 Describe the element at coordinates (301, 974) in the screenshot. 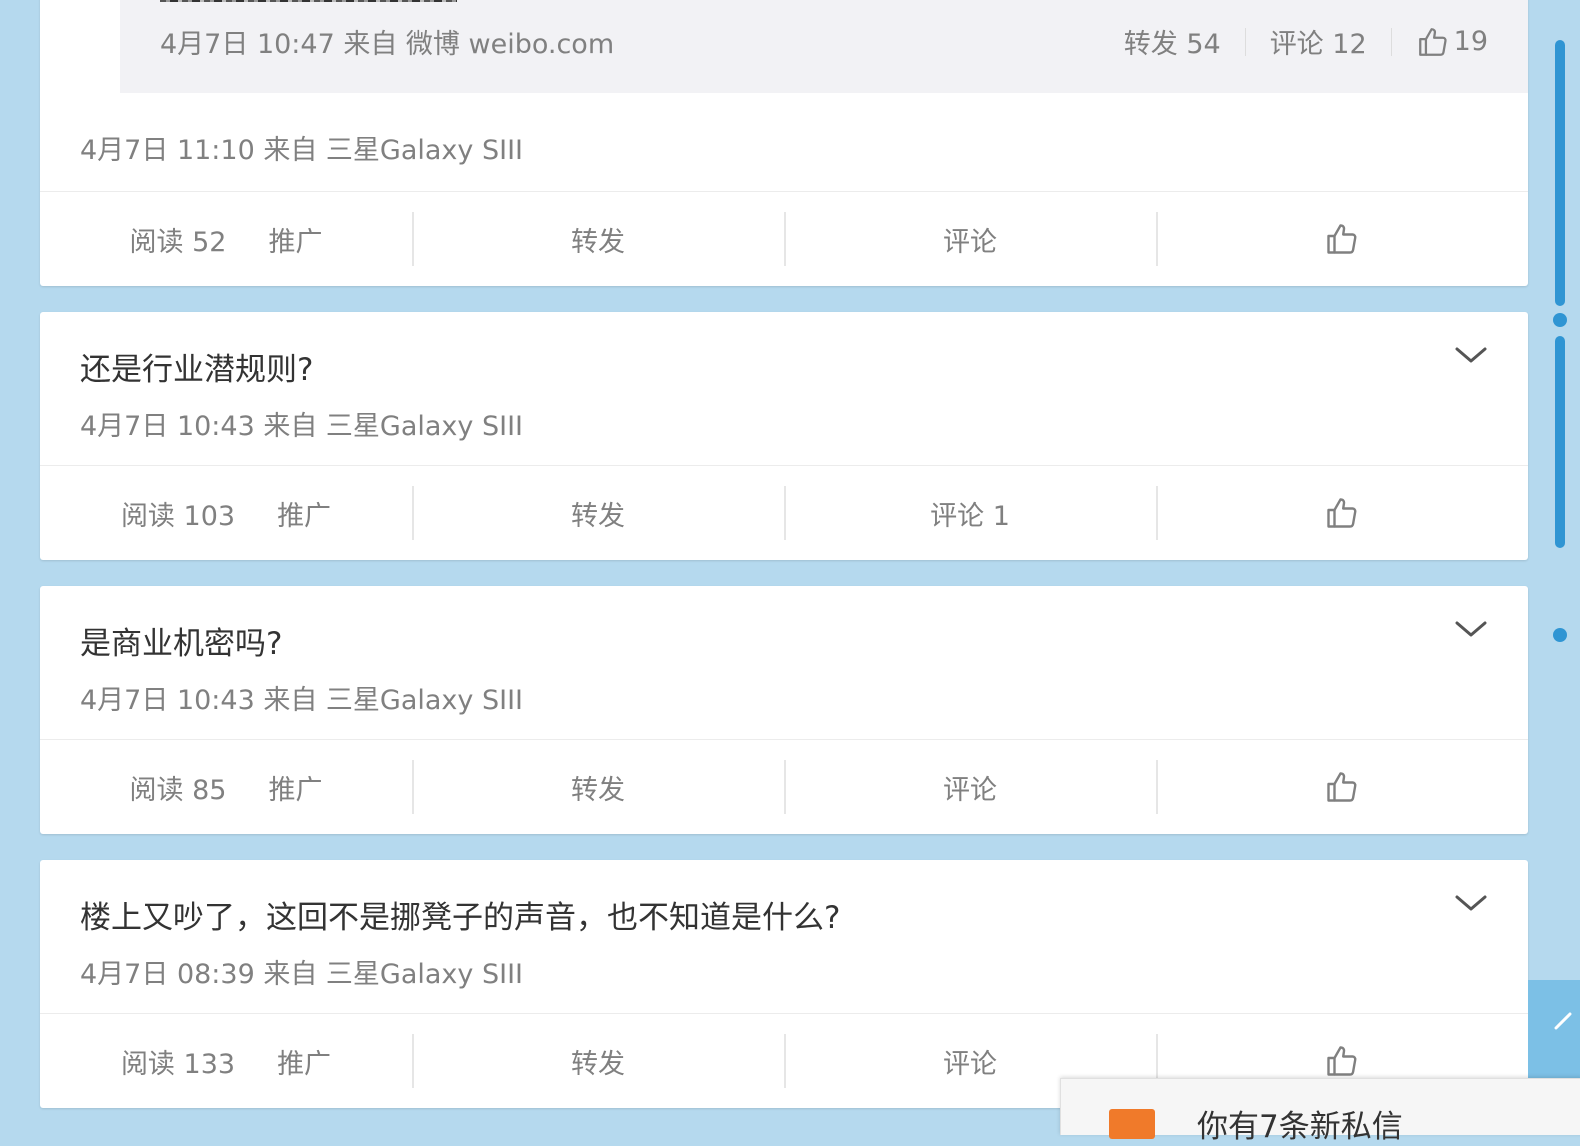

I see `post-meta: 4月7日 08:39 来自 三星Galaxy SIII` at that location.